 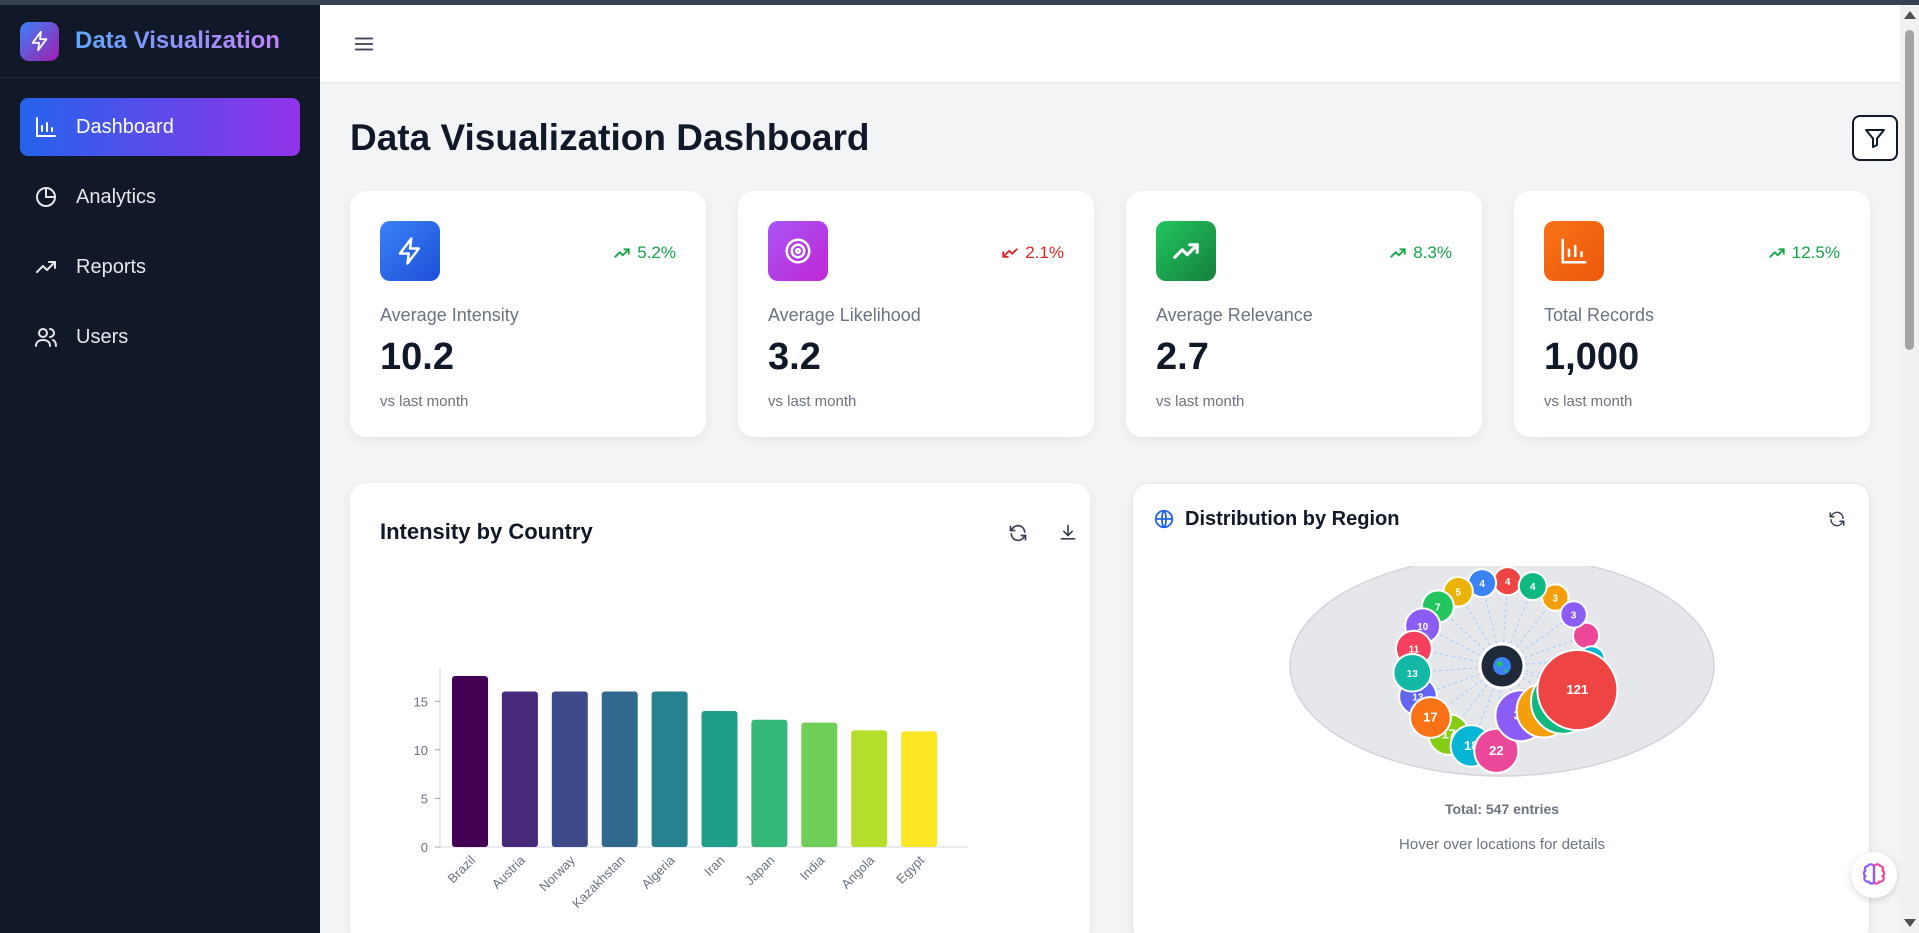 I want to click on trend-badge: 5.2%, so click(x=644, y=253).